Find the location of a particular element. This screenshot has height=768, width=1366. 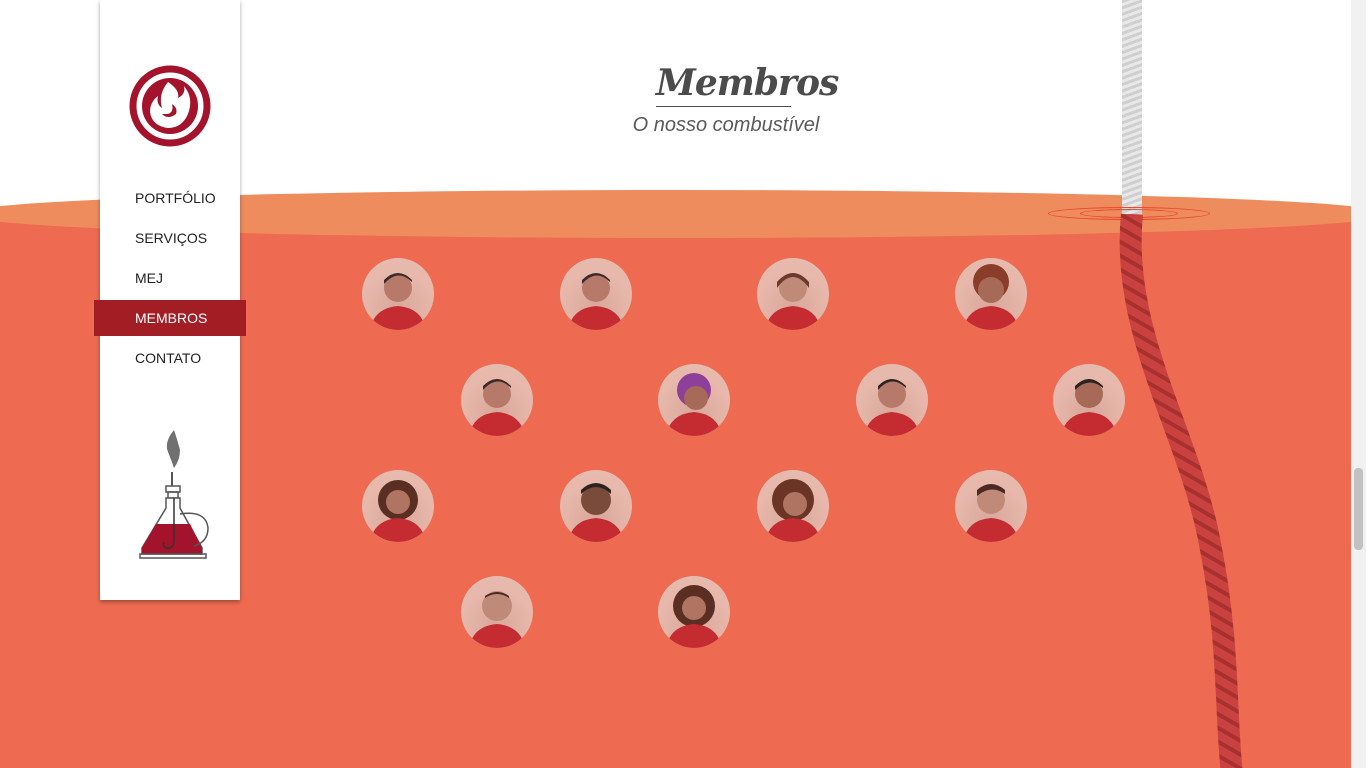

main-nav: PORTFÓLIO SERVIÇOS MEJ MEMBROS CONTATO is located at coordinates (170, 278).